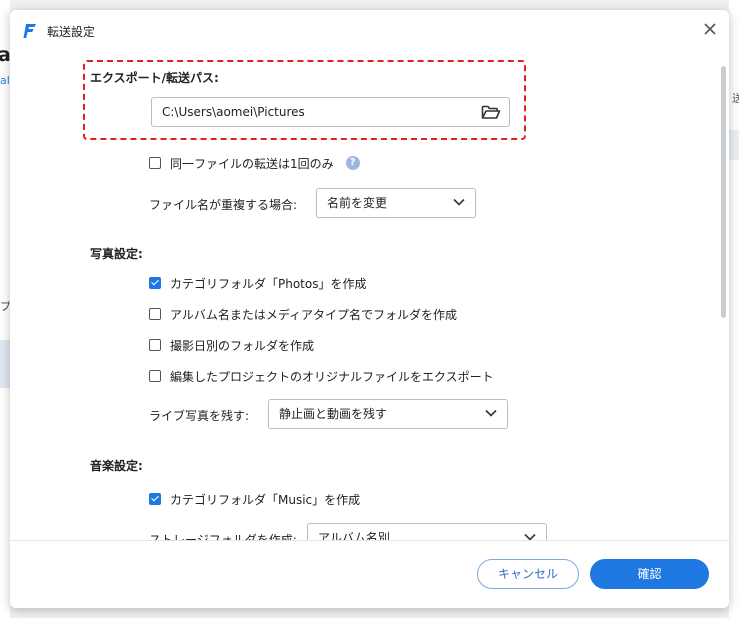 The image size is (739, 618). Describe the element at coordinates (265, 499) in the screenshot. I see `music-option-label: カテゴリフォルダ「Music」を作成` at that location.